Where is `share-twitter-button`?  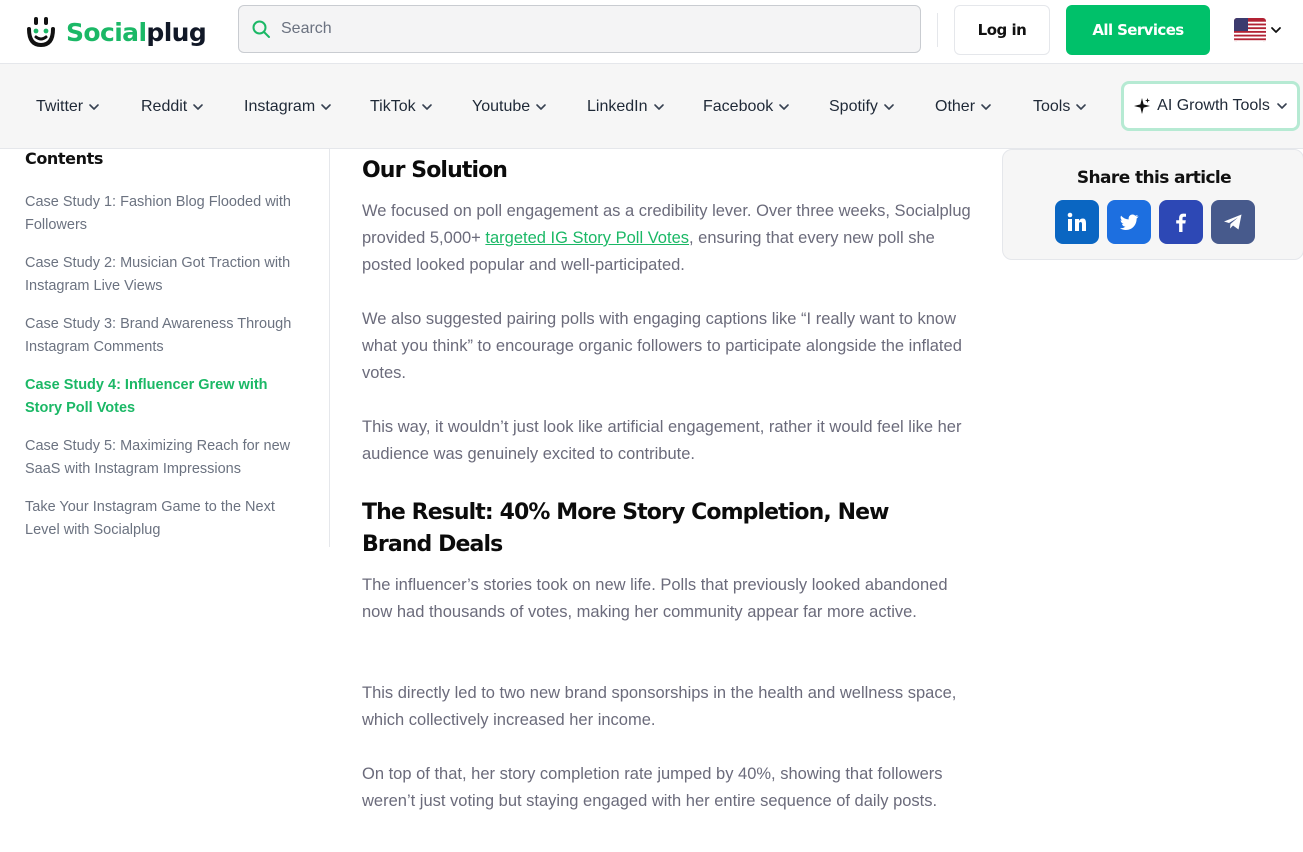
share-twitter-button is located at coordinates (1129, 222).